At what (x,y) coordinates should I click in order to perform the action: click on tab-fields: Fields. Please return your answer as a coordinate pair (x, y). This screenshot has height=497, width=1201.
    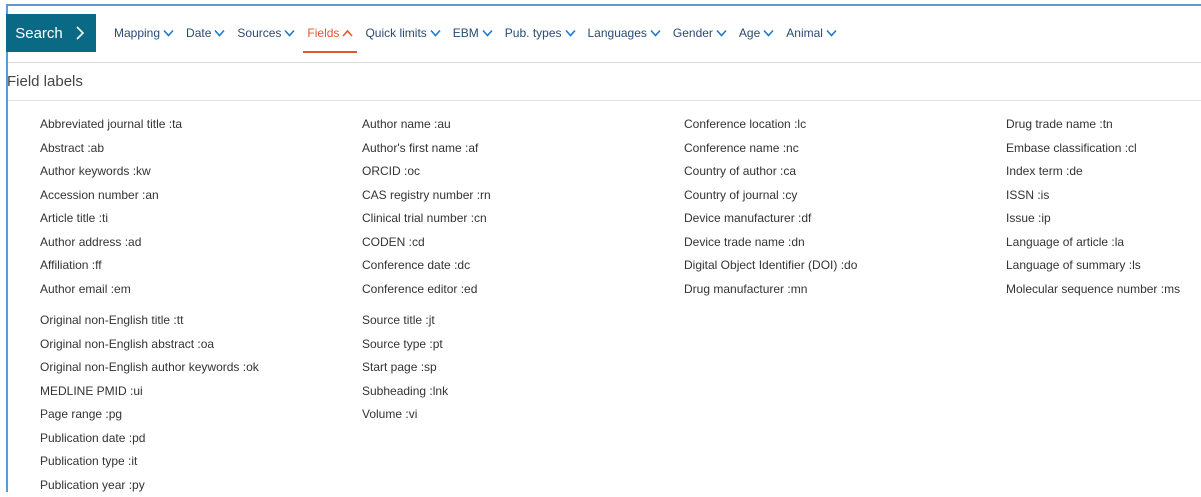
    Looking at the image, I should click on (330, 33).